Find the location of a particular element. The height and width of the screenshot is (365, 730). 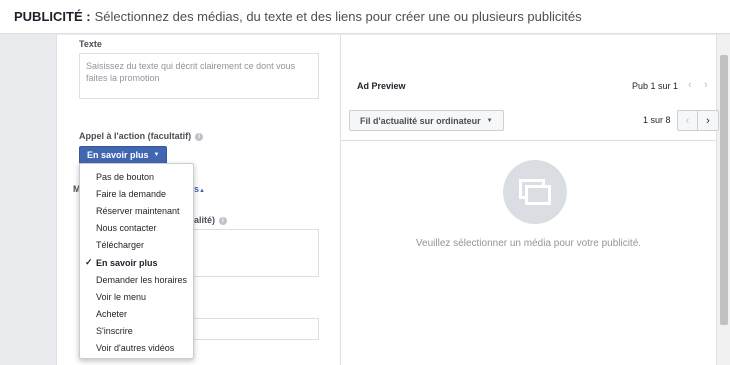

next-page-button: › is located at coordinates (708, 120).